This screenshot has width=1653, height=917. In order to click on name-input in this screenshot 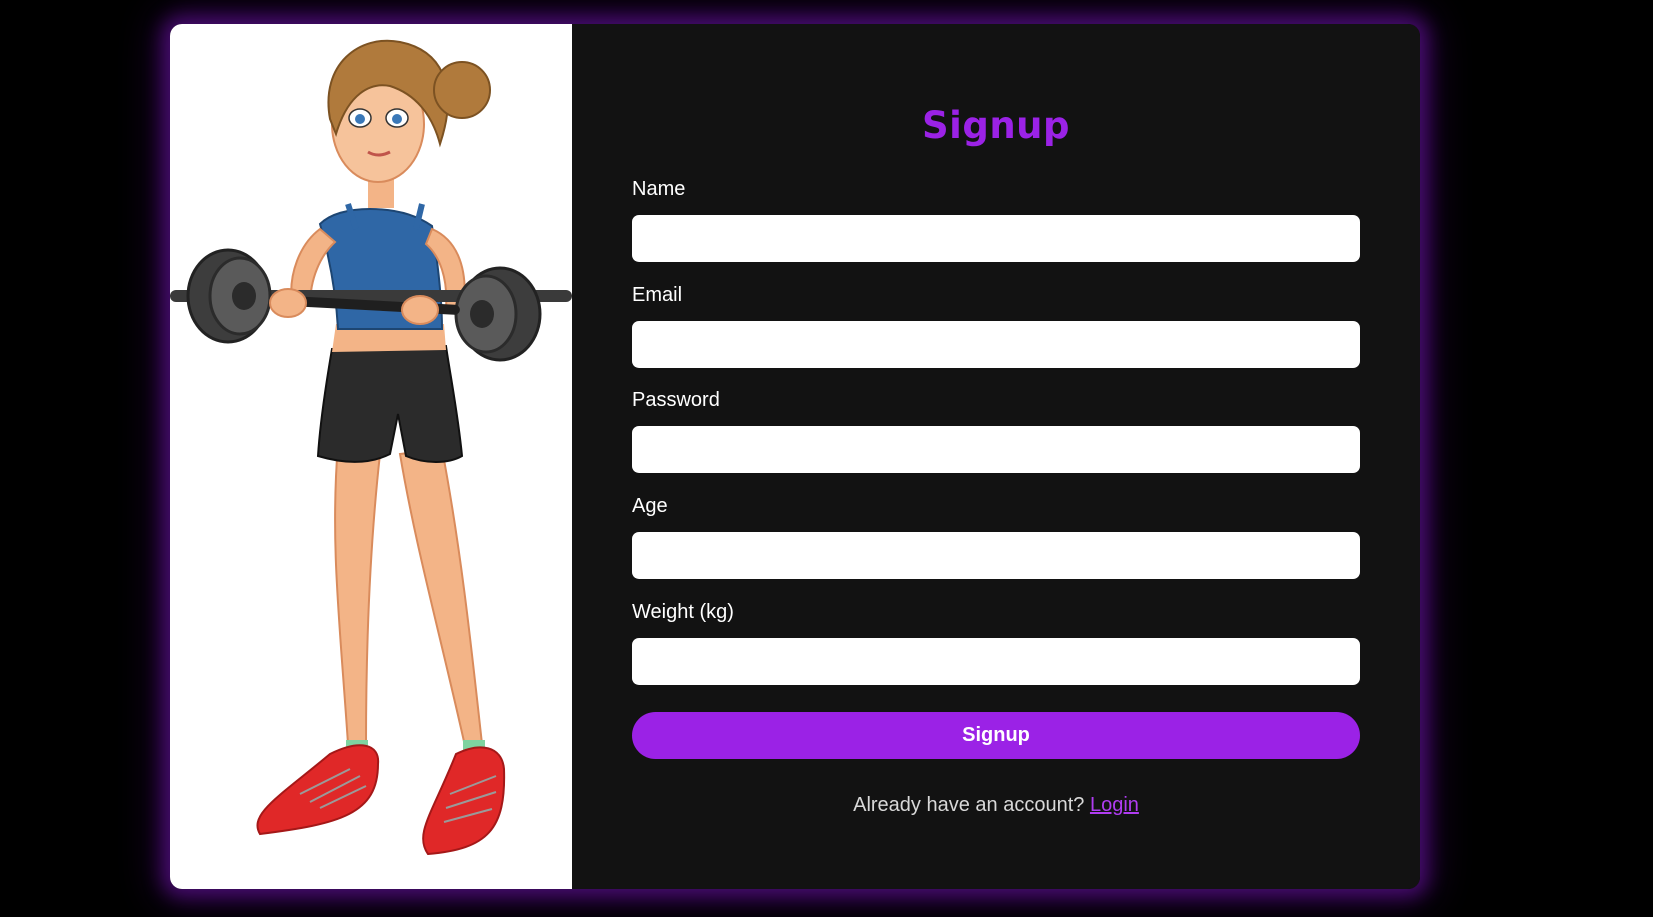, I will do `click(996, 238)`.